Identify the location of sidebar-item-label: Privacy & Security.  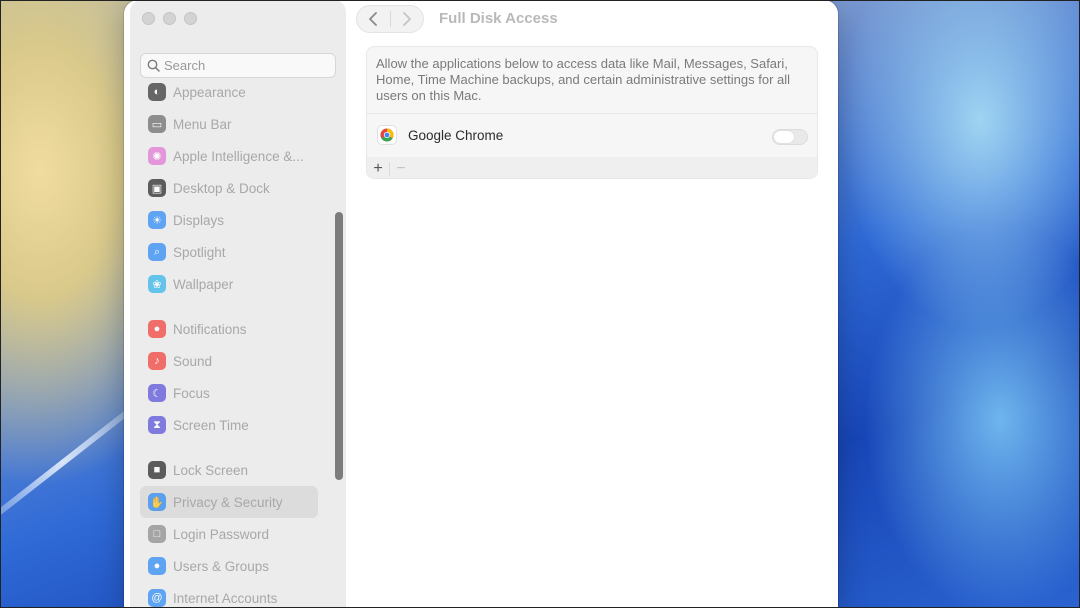
(228, 502).